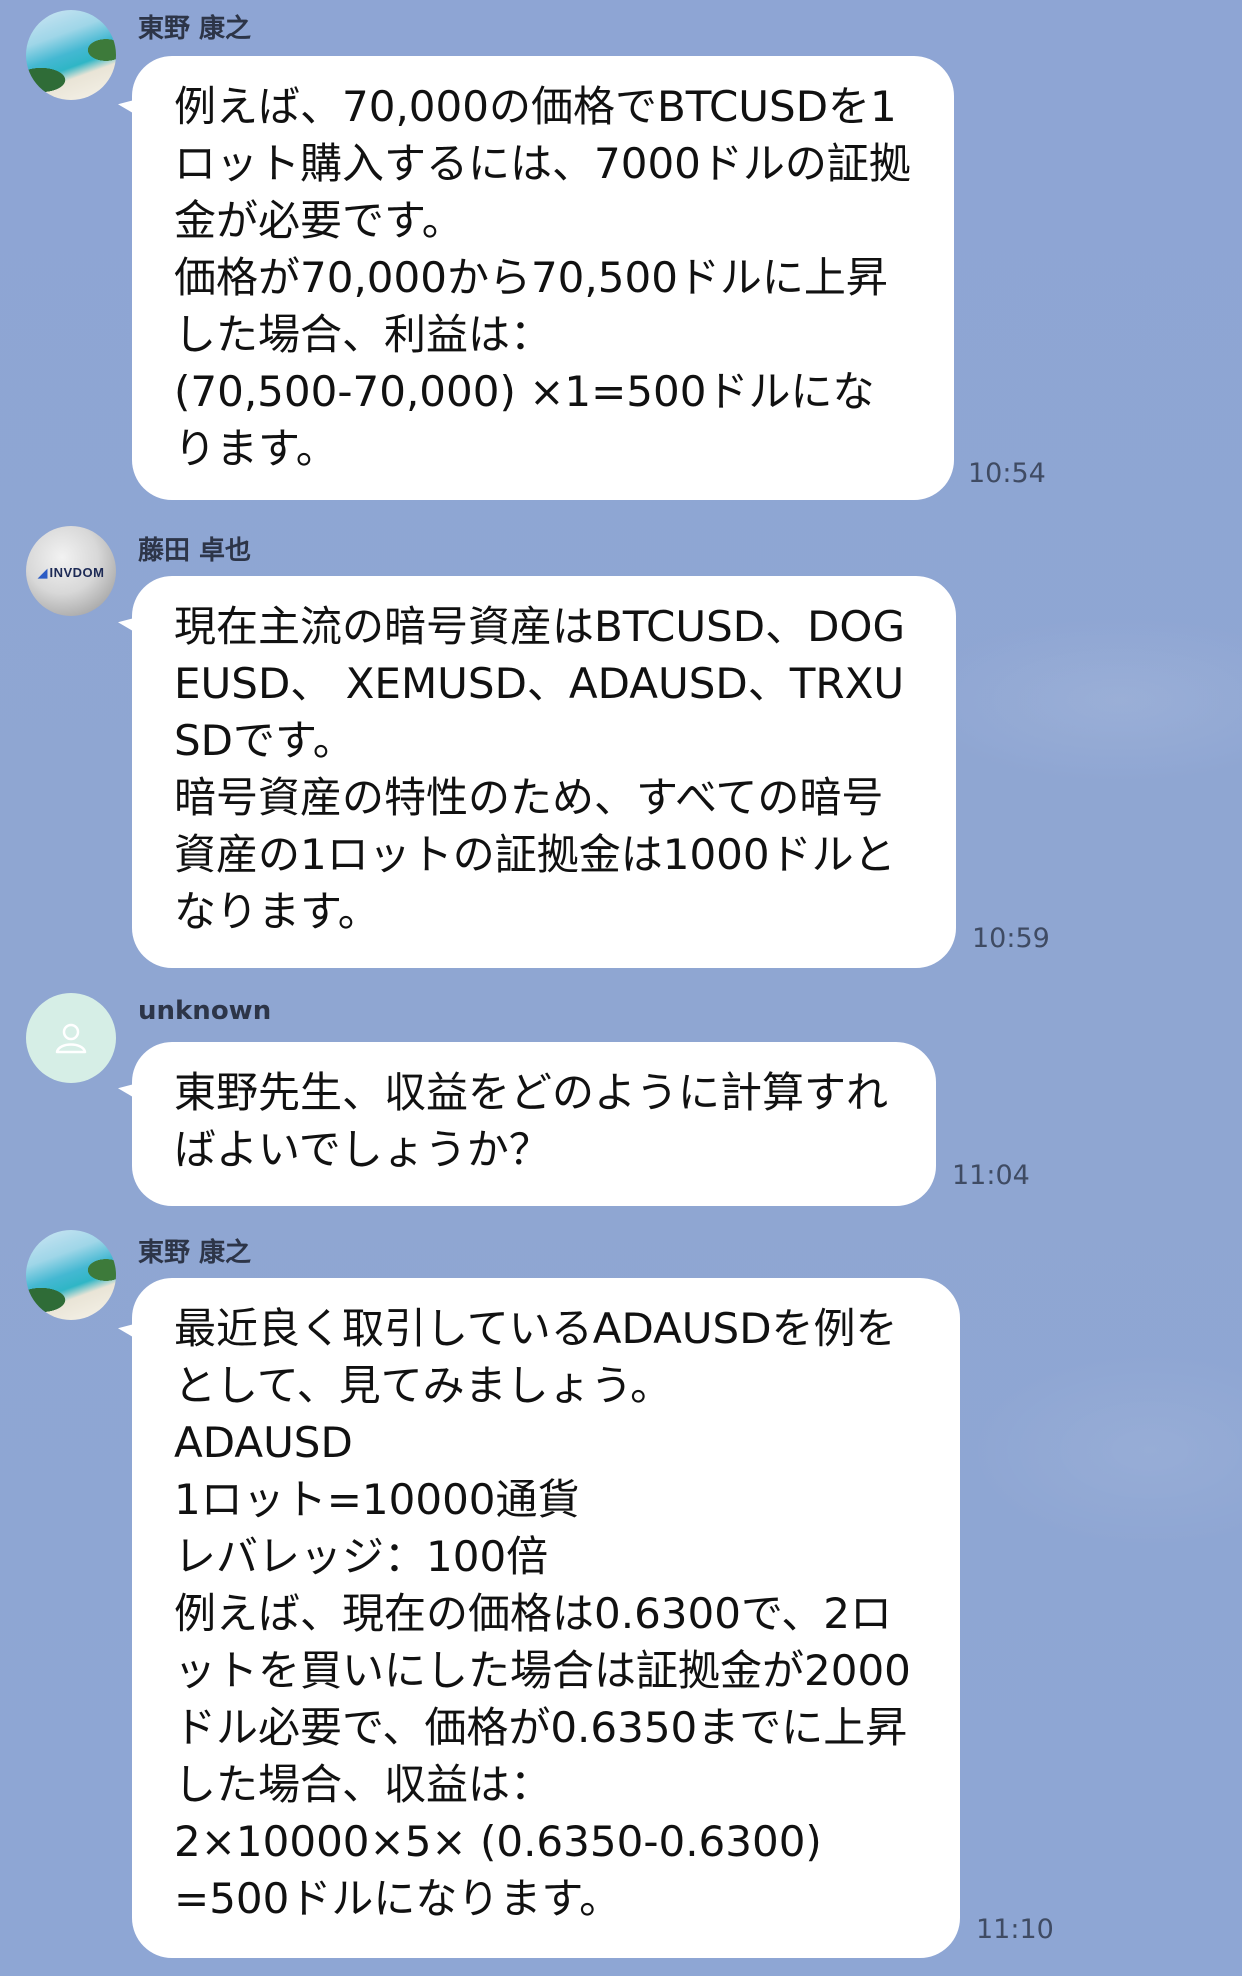  What do you see at coordinates (1011, 938) in the screenshot?
I see `message-time: 10:59` at bounding box center [1011, 938].